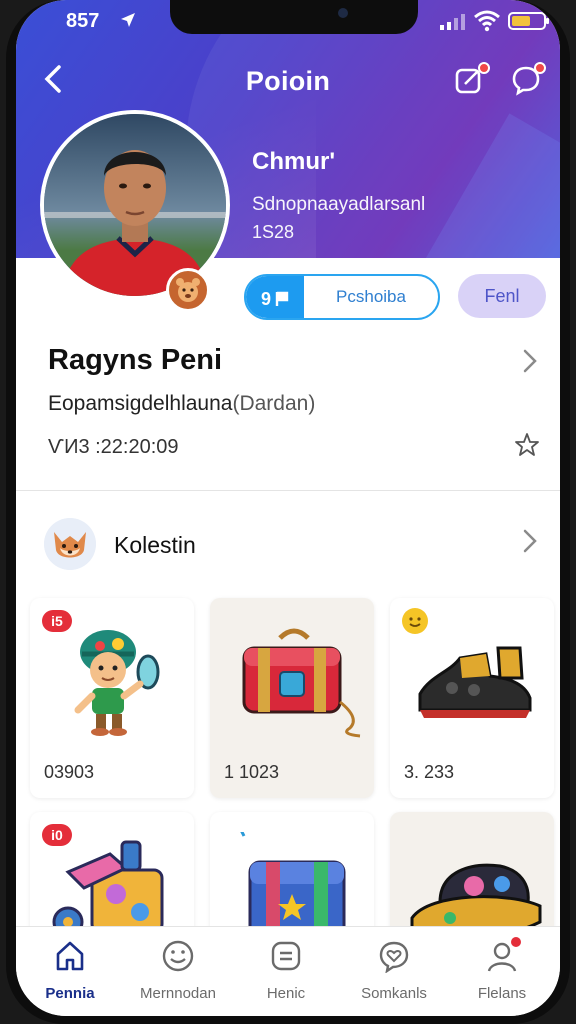 This screenshot has height=1024, width=576. Describe the element at coordinates (252, 772) in the screenshot. I see `card-value: 1 1023` at that location.